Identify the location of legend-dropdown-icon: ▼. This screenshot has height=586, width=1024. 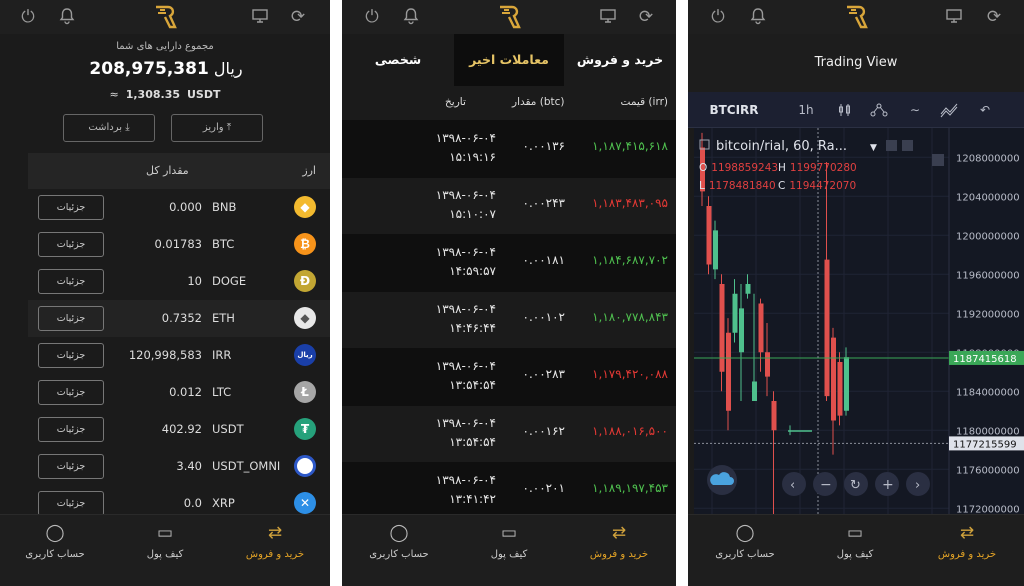
(873, 148).